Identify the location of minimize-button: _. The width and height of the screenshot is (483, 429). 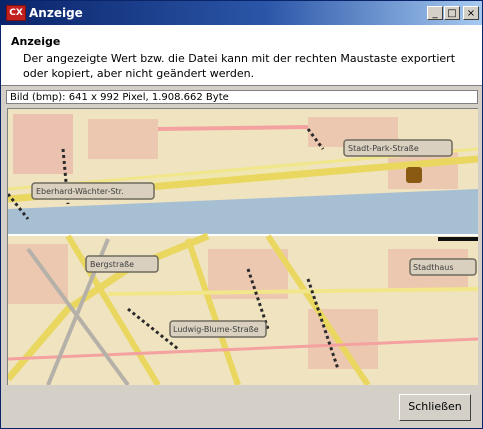
(435, 13).